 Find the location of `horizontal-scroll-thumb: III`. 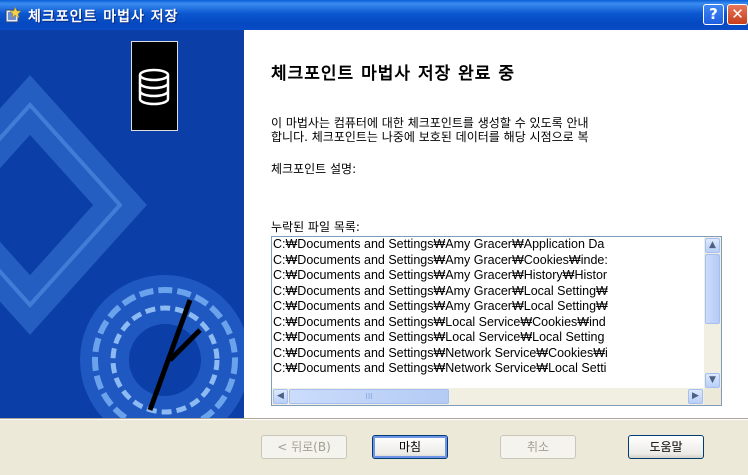

horizontal-scroll-thumb: III is located at coordinates (369, 396).